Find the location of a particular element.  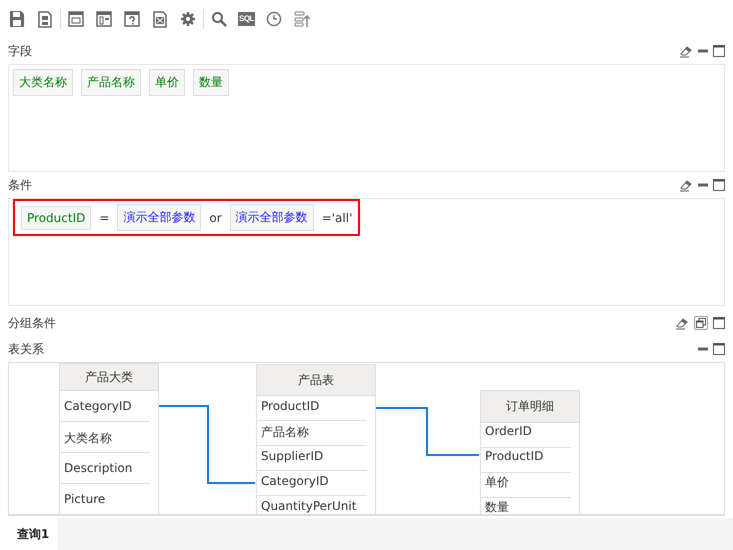

section-title: 表关系 is located at coordinates (26, 349).